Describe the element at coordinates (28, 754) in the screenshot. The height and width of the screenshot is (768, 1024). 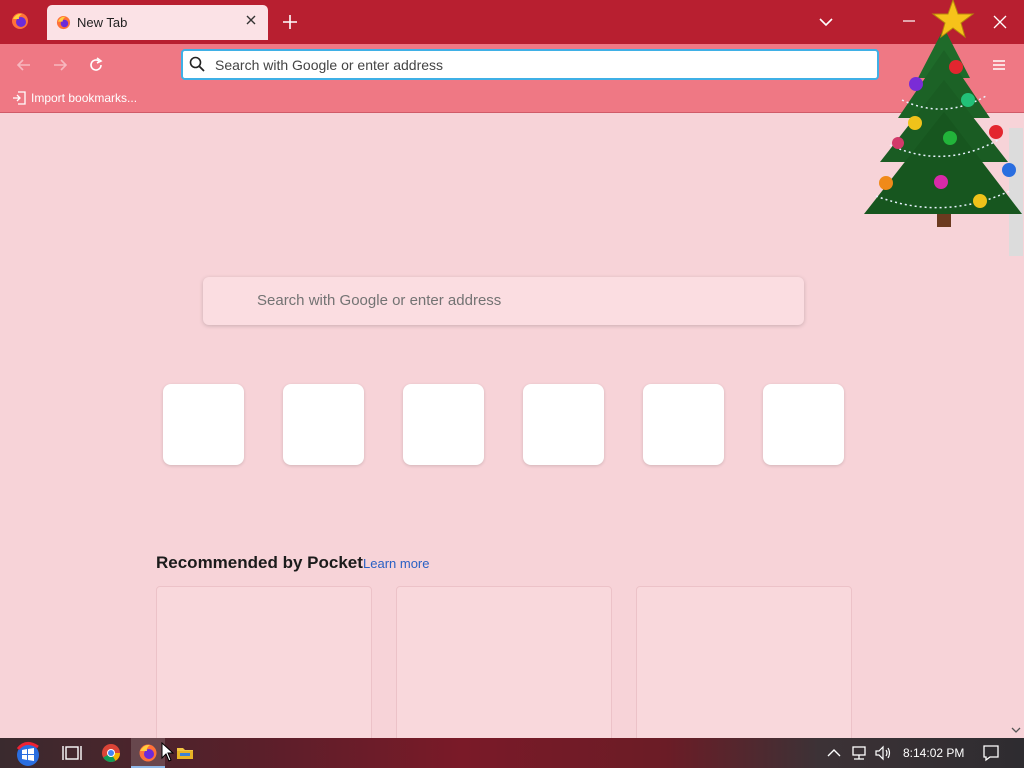
I see `start-icon` at that location.